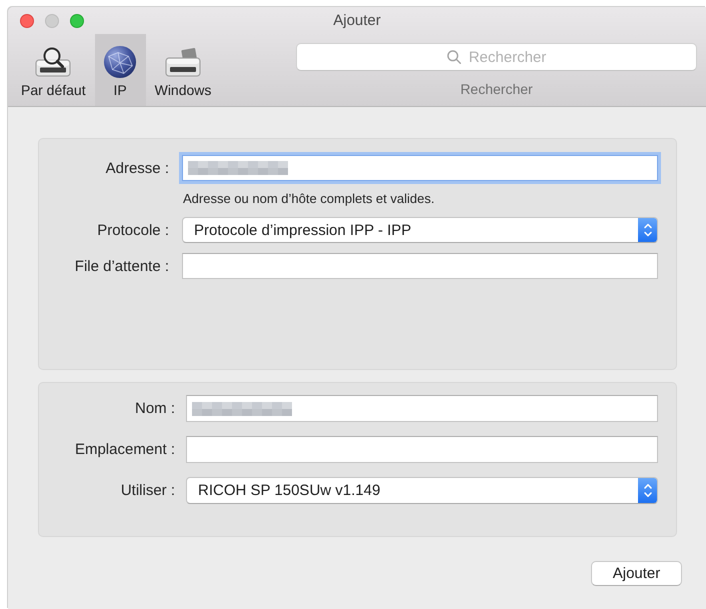 Image resolution: width=706 pixels, height=609 pixels. Describe the element at coordinates (309, 199) in the screenshot. I see `field-hint: Adresse ou nom d’hôte complets et valides.` at that location.